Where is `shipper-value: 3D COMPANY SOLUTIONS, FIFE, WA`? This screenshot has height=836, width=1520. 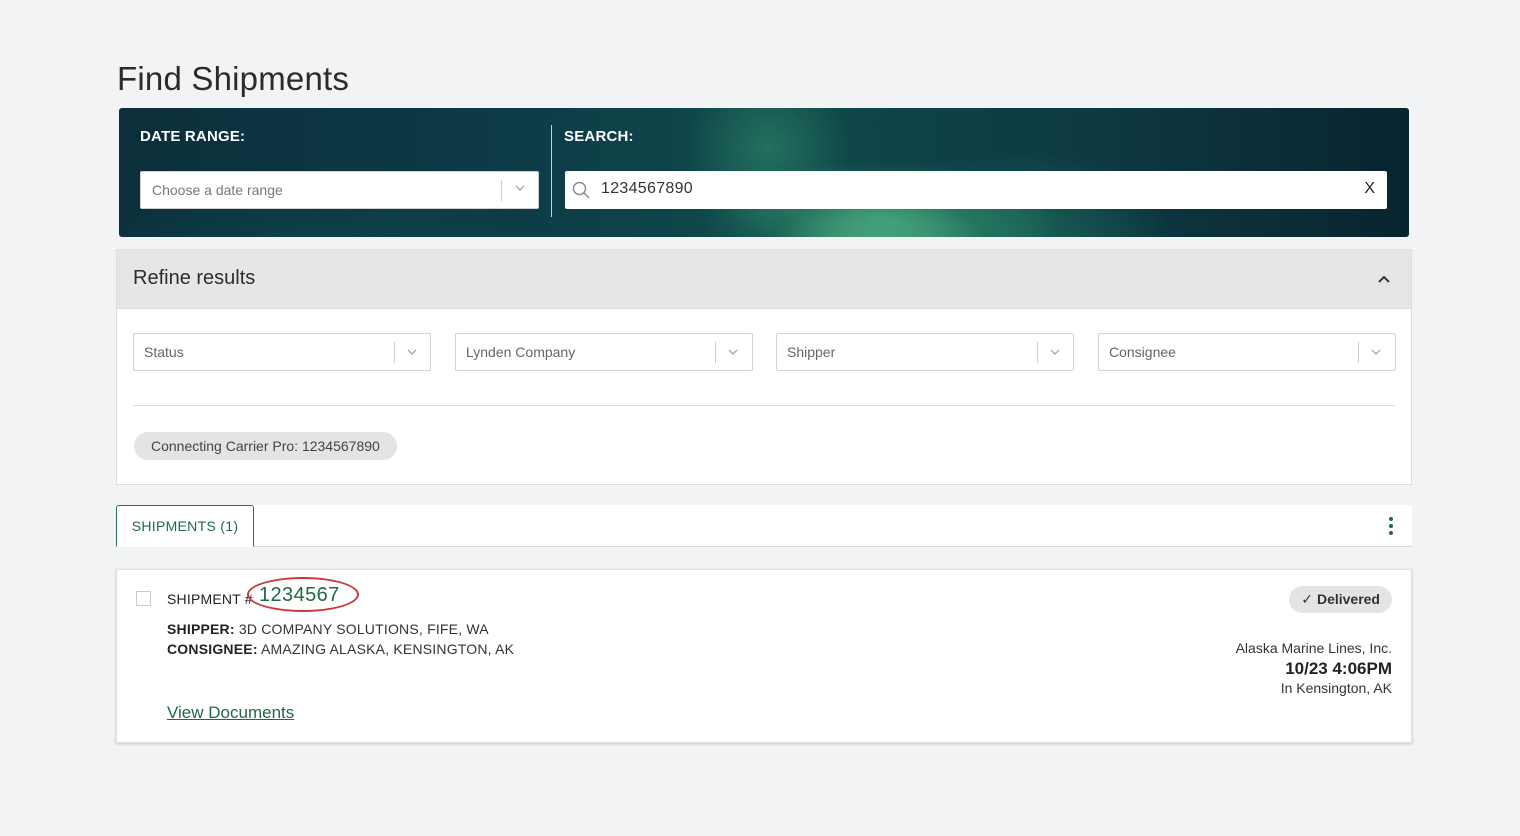
shipper-value: 3D COMPANY SOLUTIONS, FIFE, WA is located at coordinates (363, 629).